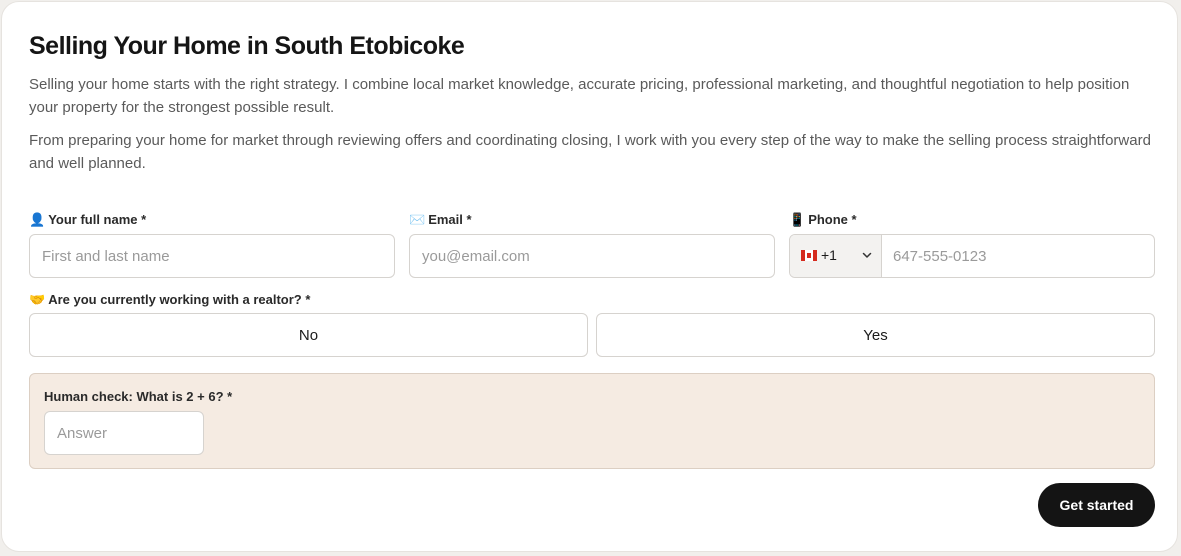  Describe the element at coordinates (247, 46) in the screenshot. I see `page-title: Selling Your Home in South Etobicoke` at that location.